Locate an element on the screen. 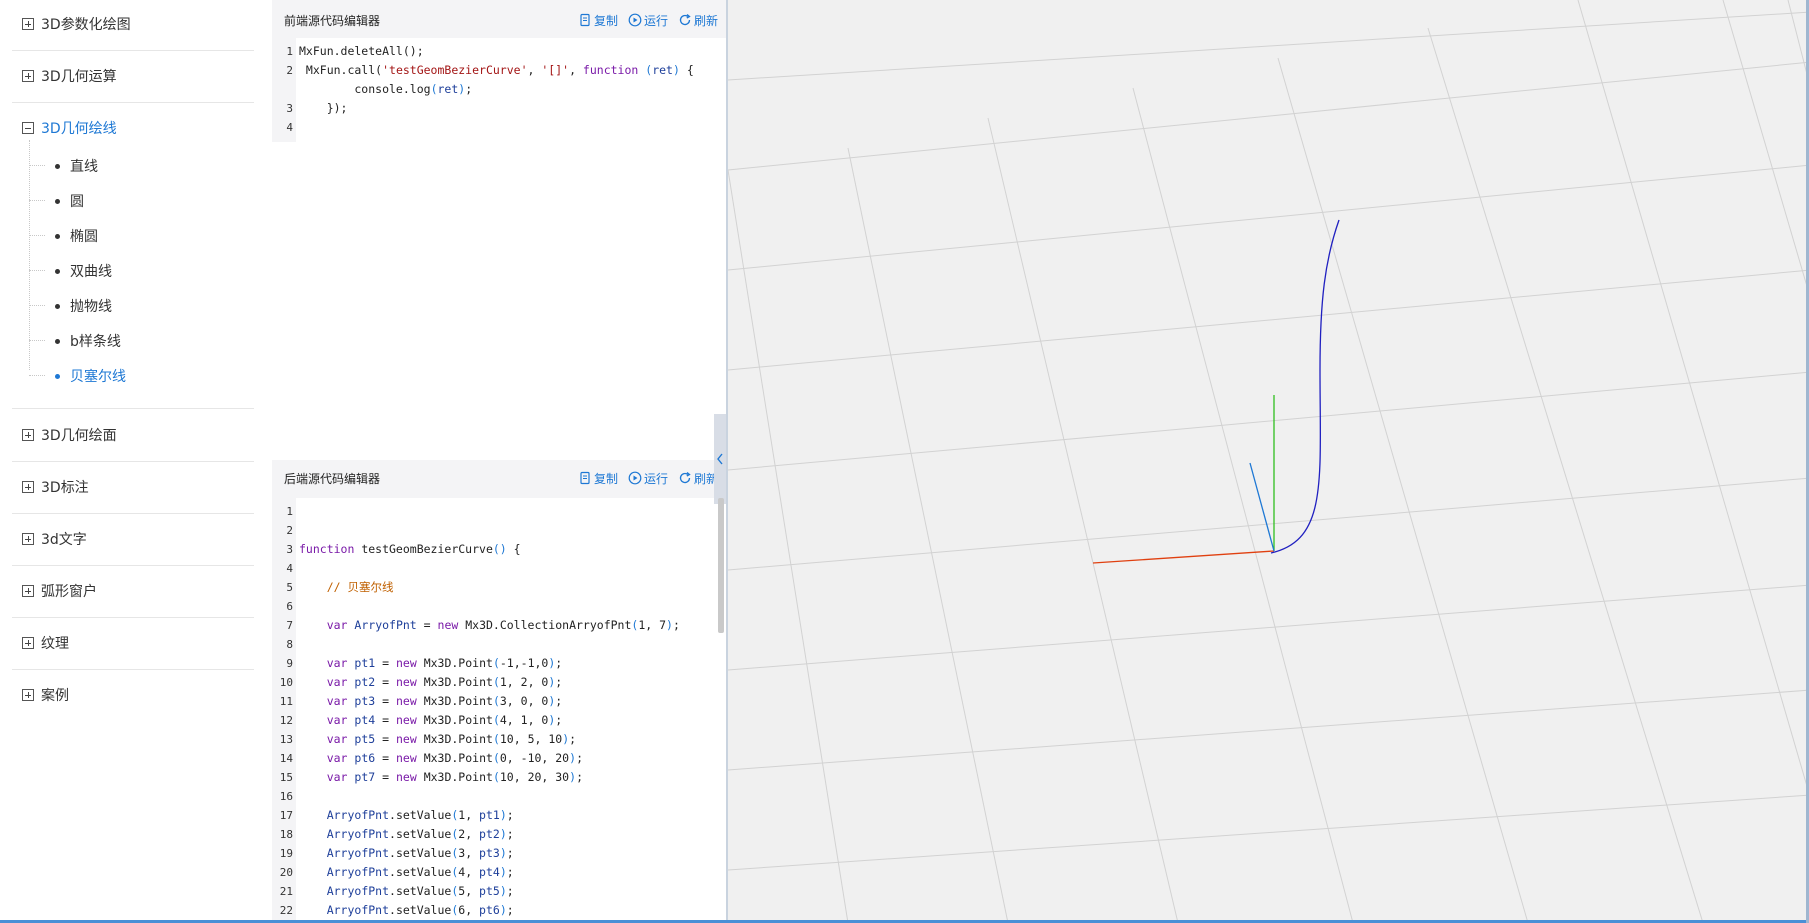  copy-icon is located at coordinates (585, 20).